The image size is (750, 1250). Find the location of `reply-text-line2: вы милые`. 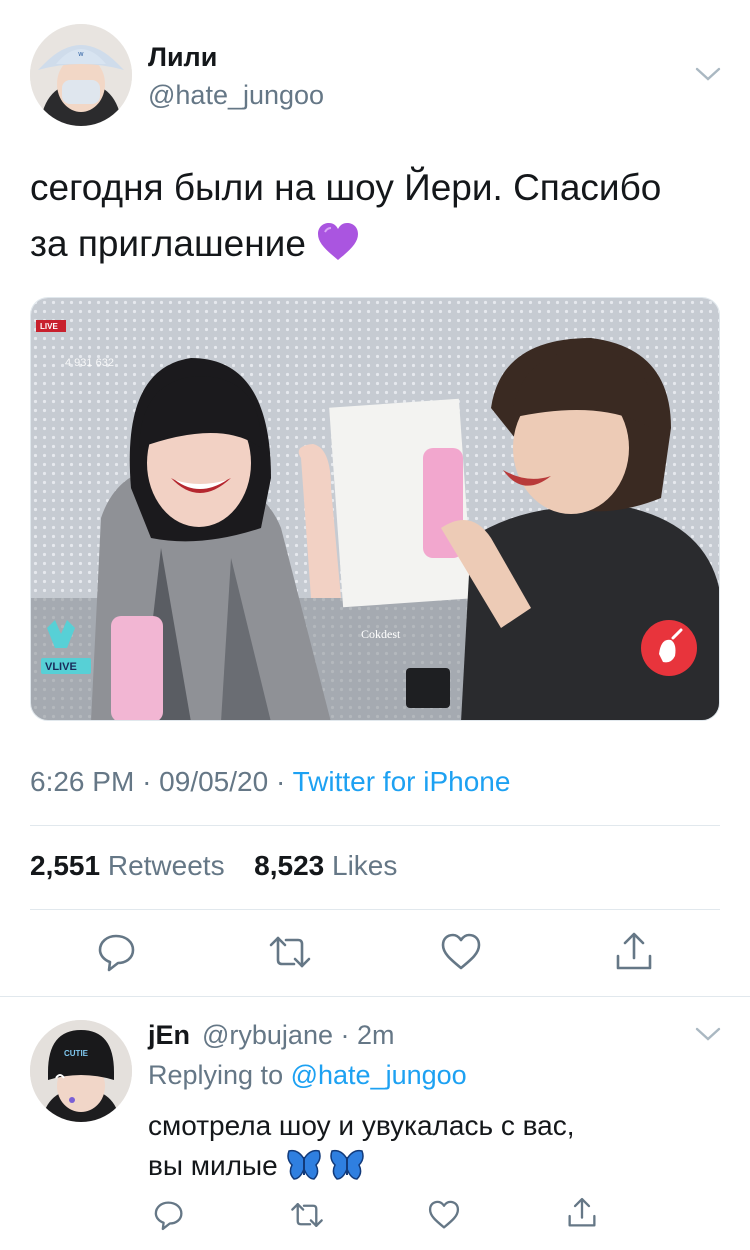

reply-text-line2: вы милые is located at coordinates (213, 1165).